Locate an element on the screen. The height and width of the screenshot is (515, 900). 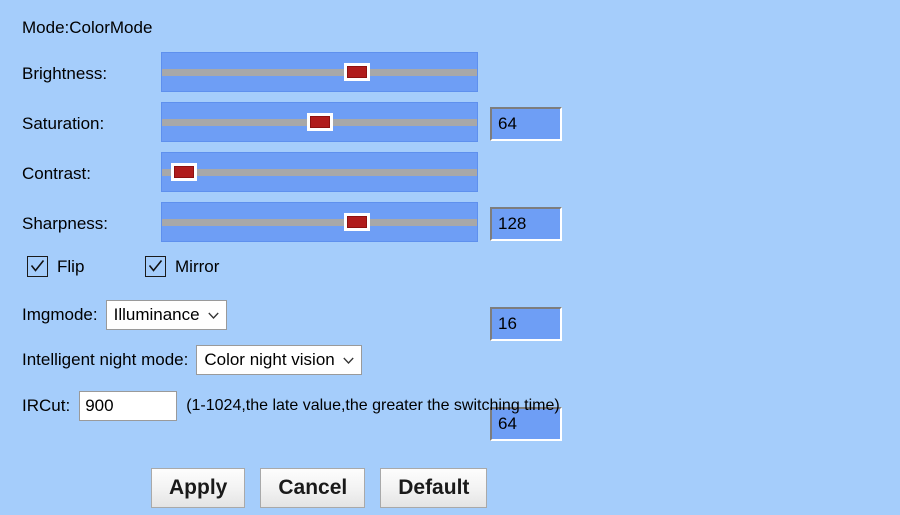
value-box-contrast: 16 is located at coordinates (526, 324).